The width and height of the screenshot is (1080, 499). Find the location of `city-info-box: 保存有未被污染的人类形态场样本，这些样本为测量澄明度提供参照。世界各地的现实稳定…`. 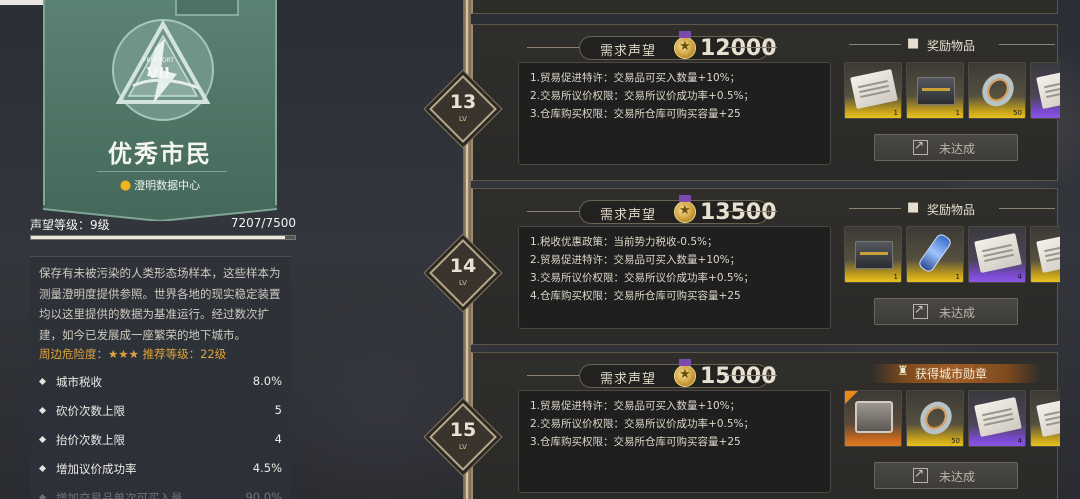

city-info-box: 保存有未被污染的人类形态场样本，这些样本为测量澄明度提供参照。世界各地的现实稳定… is located at coordinates (160, 377).